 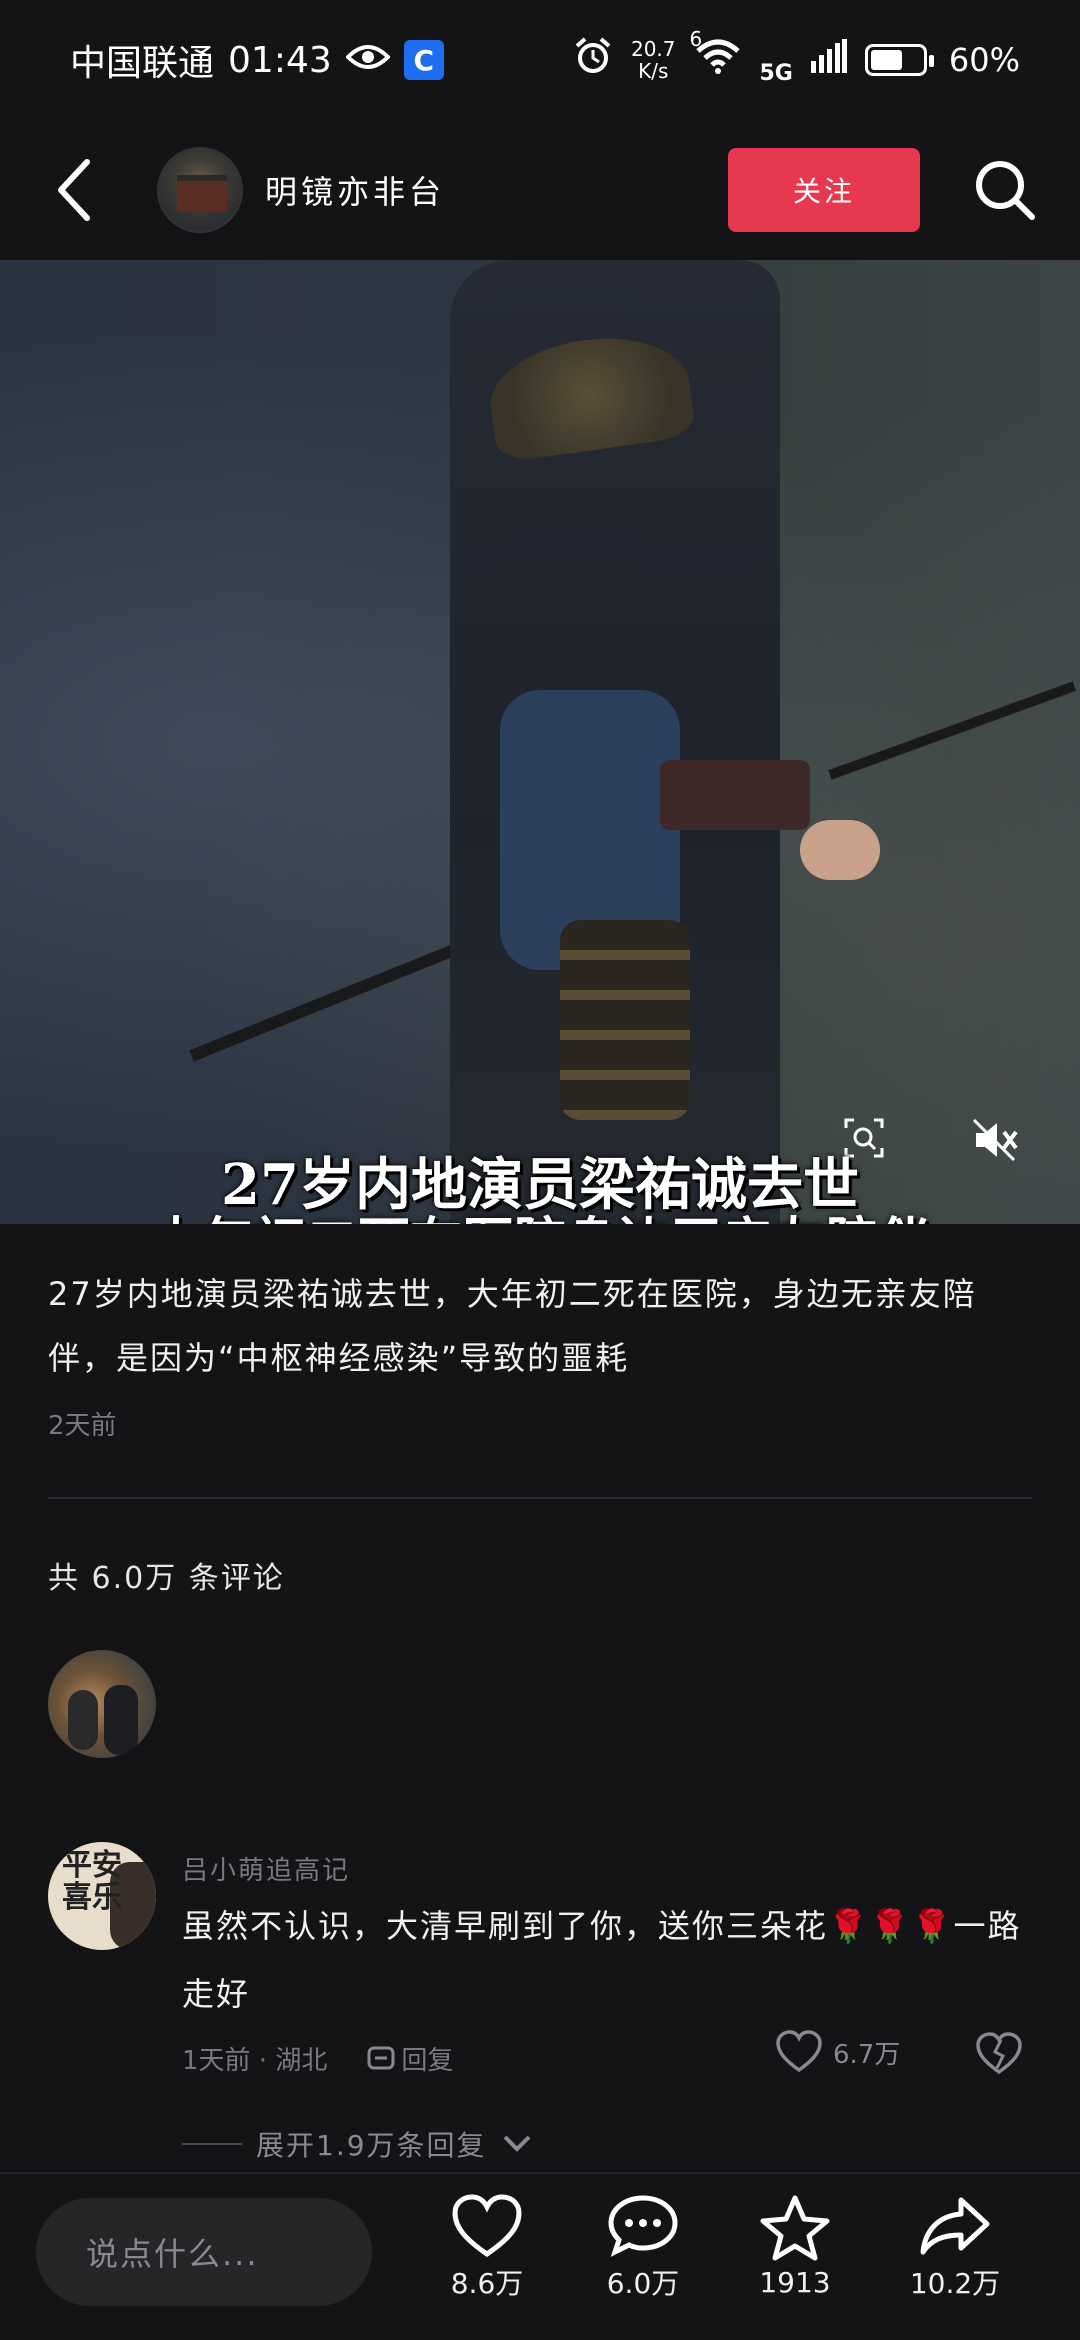 I want to click on comment-like-button: 6.7万, so click(x=837, y=2052).